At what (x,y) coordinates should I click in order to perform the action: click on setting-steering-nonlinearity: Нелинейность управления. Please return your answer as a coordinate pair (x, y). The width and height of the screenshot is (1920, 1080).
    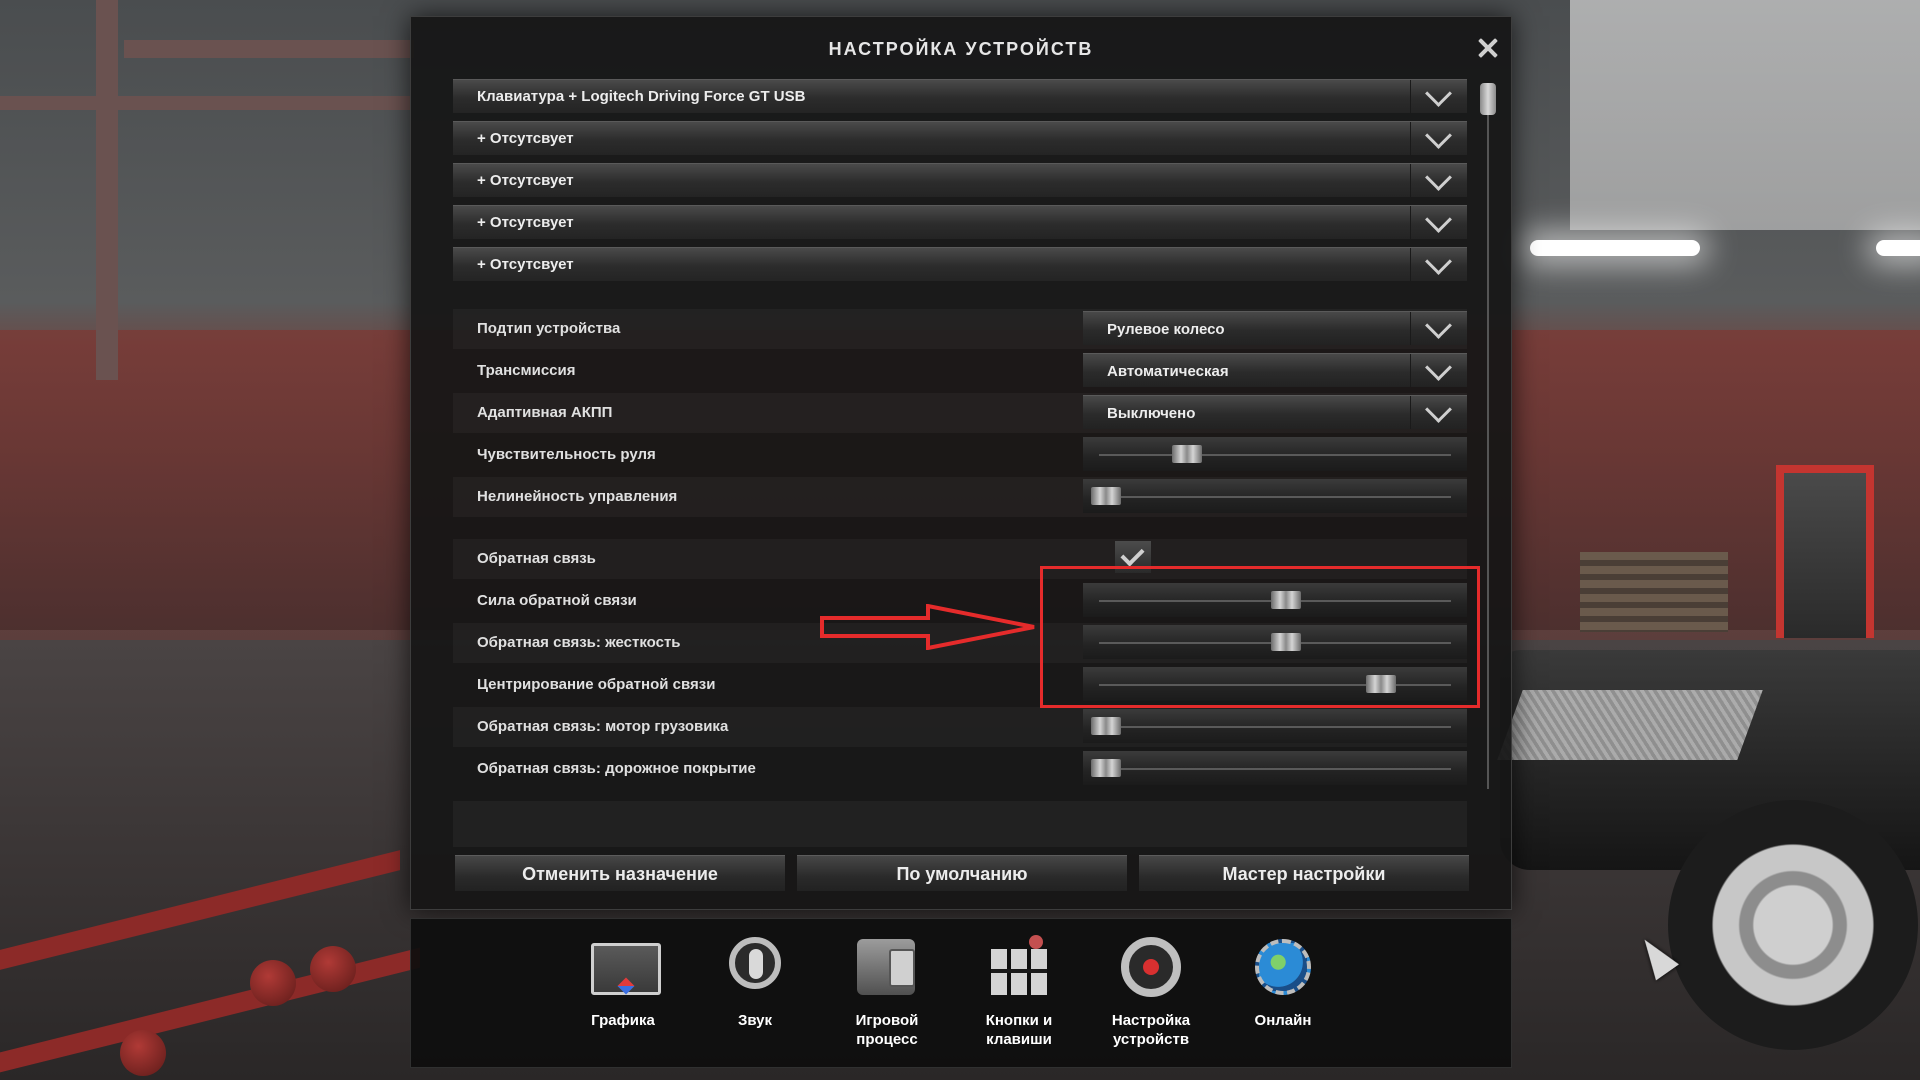
    Looking at the image, I should click on (960, 497).